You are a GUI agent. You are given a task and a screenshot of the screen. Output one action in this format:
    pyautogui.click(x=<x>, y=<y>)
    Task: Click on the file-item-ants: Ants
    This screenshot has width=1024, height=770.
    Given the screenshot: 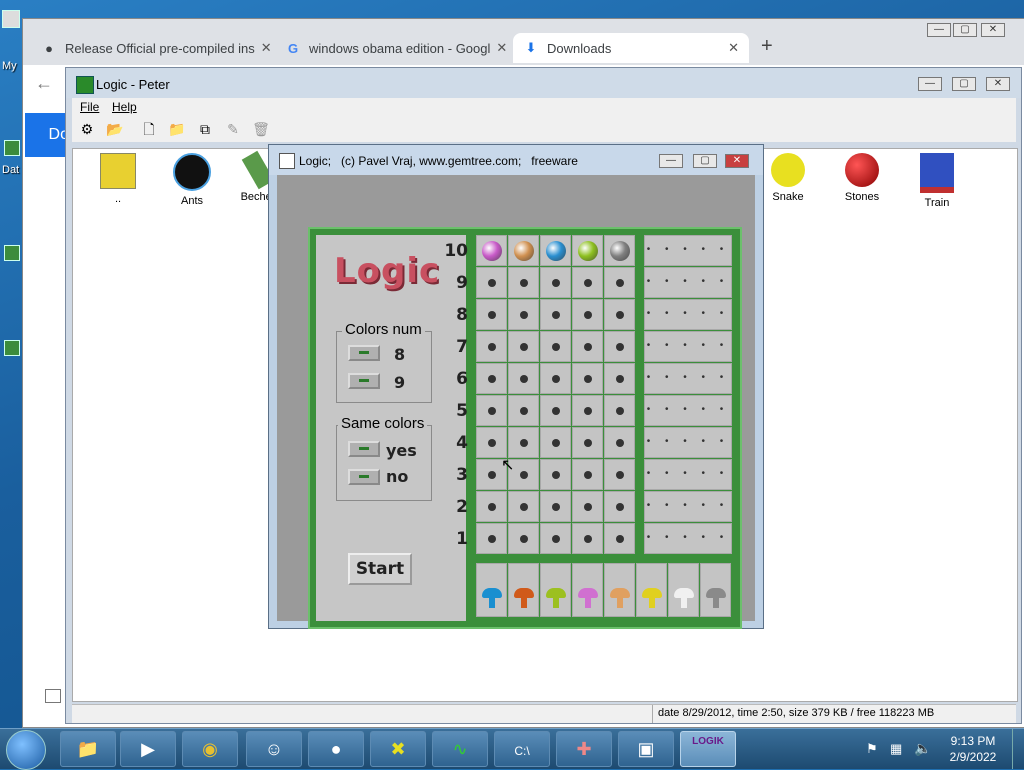 What is the action you would take?
    pyautogui.click(x=192, y=180)
    